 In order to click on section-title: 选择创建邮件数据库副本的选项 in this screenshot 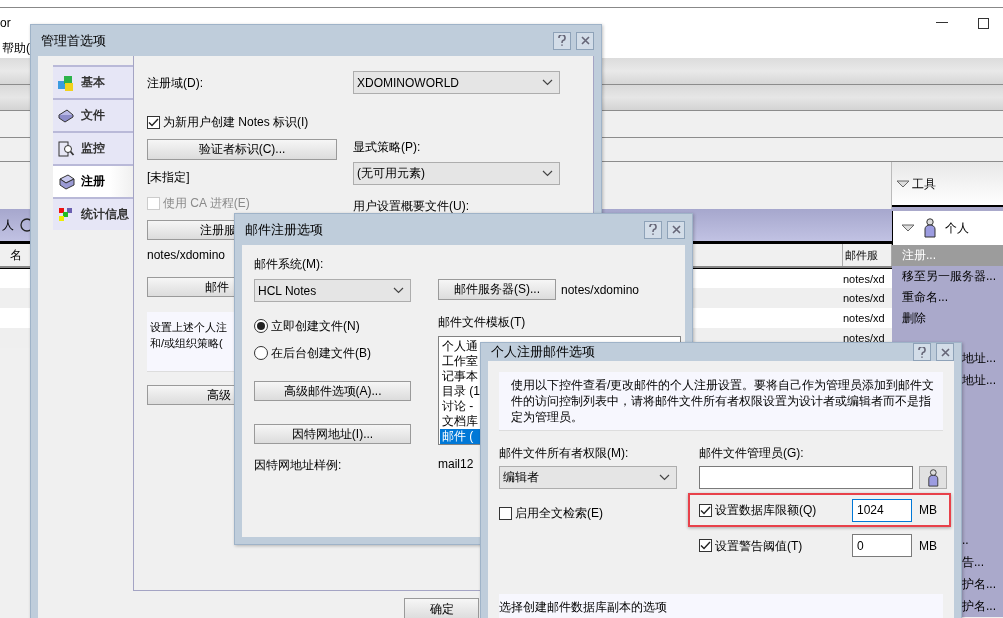, I will do `click(583, 607)`.